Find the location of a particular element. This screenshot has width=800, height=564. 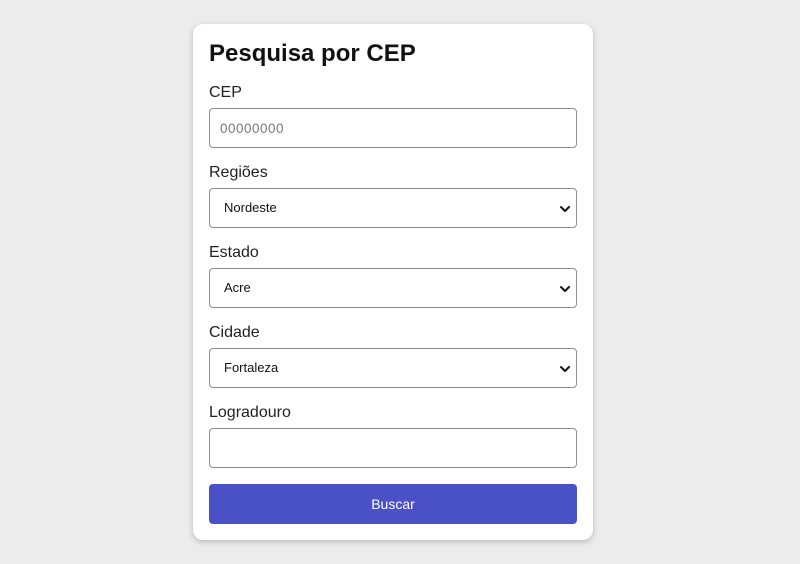

page-title: Pesquisa por CEP is located at coordinates (312, 53).